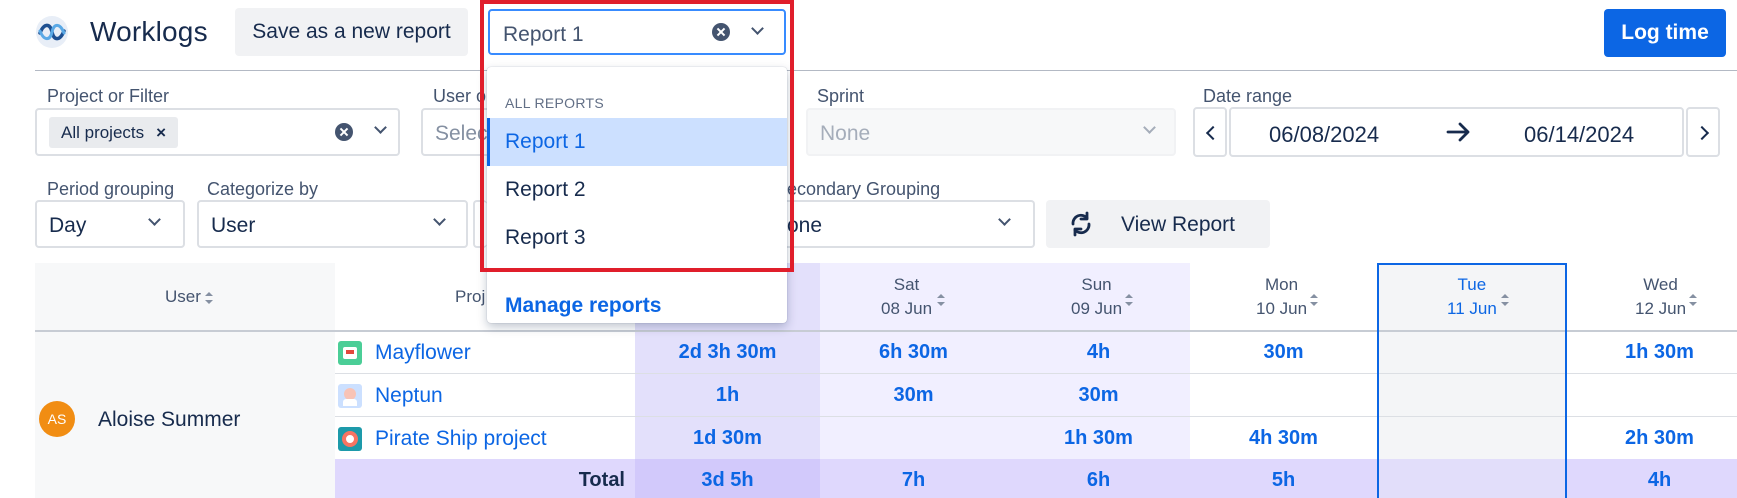  I want to click on period-grouping-select: Day, so click(110, 224).